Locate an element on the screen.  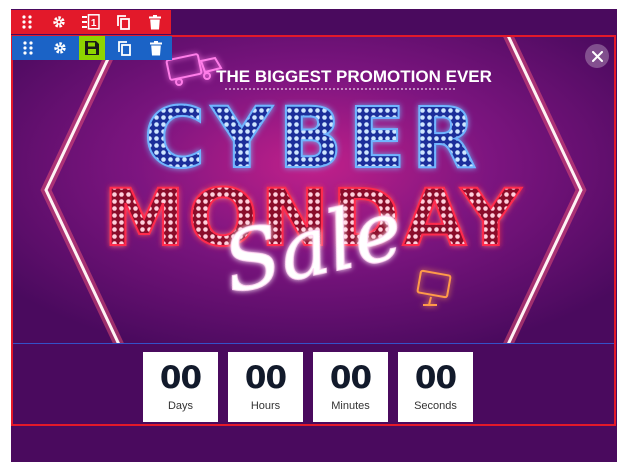
page-one-icon: 1 is located at coordinates (91, 22).